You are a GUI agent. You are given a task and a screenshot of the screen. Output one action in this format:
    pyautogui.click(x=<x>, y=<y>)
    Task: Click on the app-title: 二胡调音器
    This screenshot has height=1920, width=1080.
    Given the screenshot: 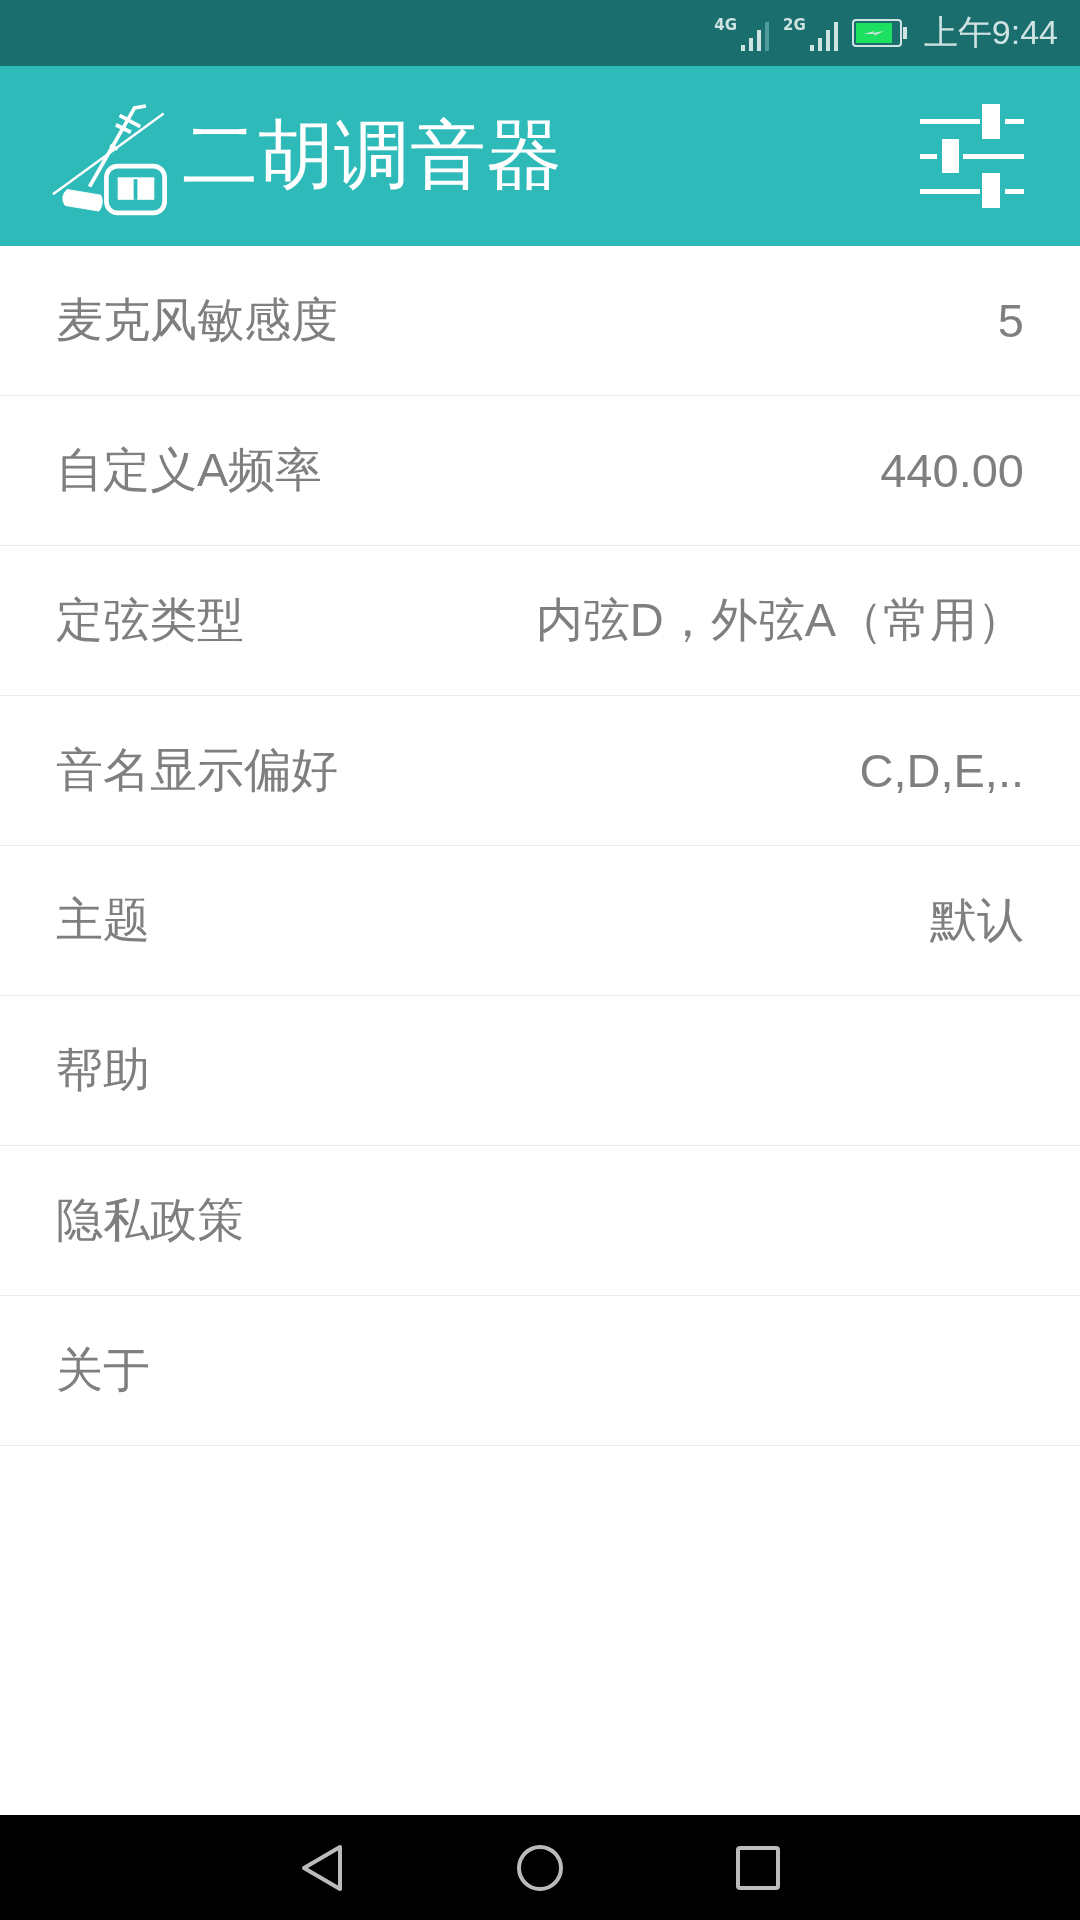 What is the action you would take?
    pyautogui.click(x=372, y=154)
    